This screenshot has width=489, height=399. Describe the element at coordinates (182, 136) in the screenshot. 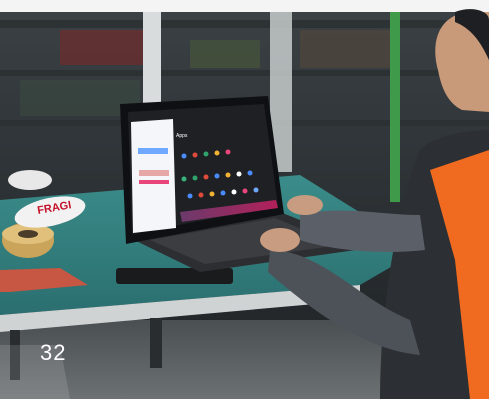

I see `apps-heading: Apps` at that location.